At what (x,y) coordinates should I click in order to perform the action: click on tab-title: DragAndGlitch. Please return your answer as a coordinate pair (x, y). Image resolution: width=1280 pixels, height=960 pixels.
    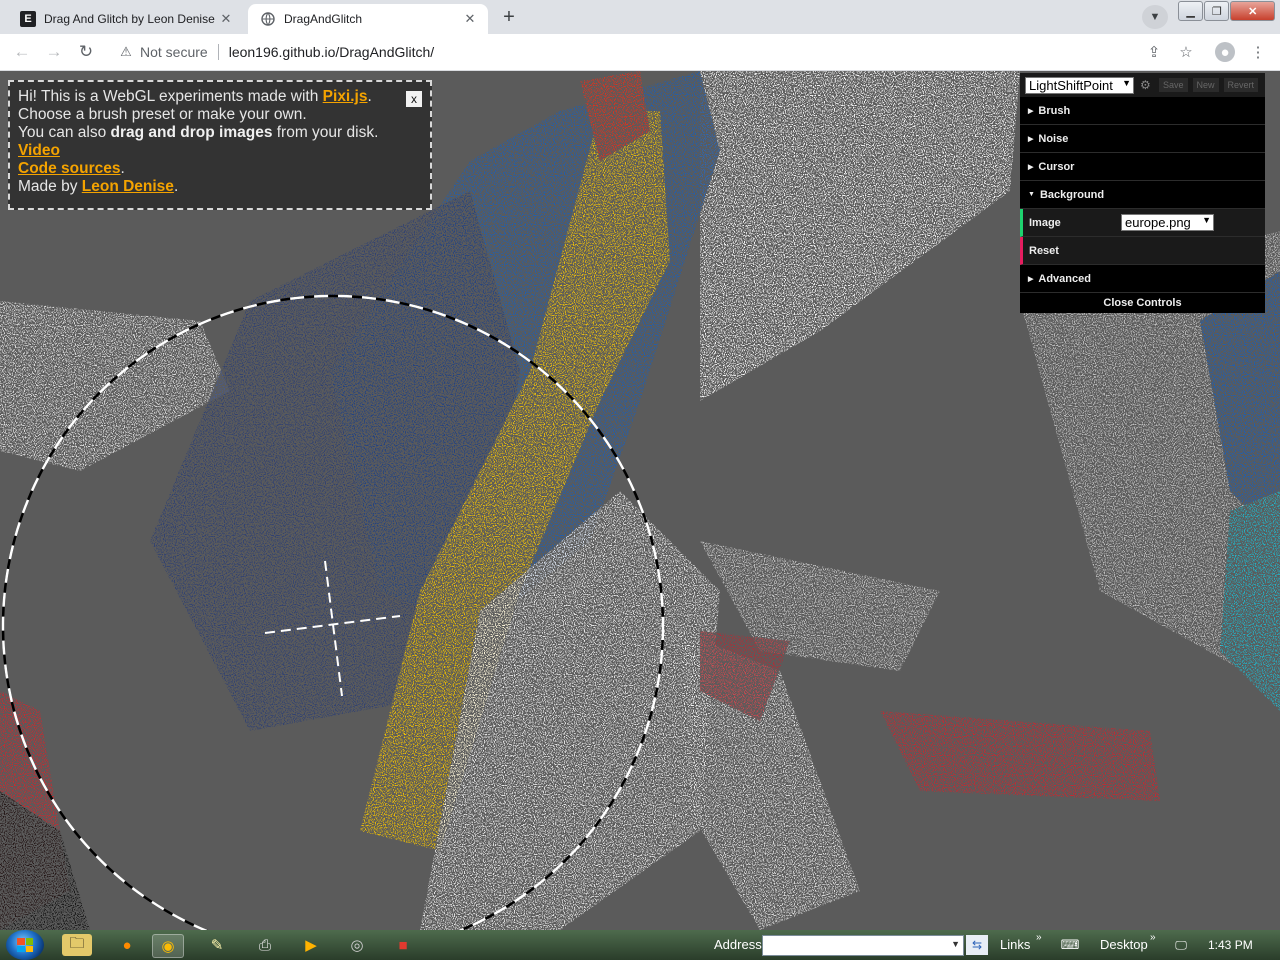
    Looking at the image, I should click on (323, 19).